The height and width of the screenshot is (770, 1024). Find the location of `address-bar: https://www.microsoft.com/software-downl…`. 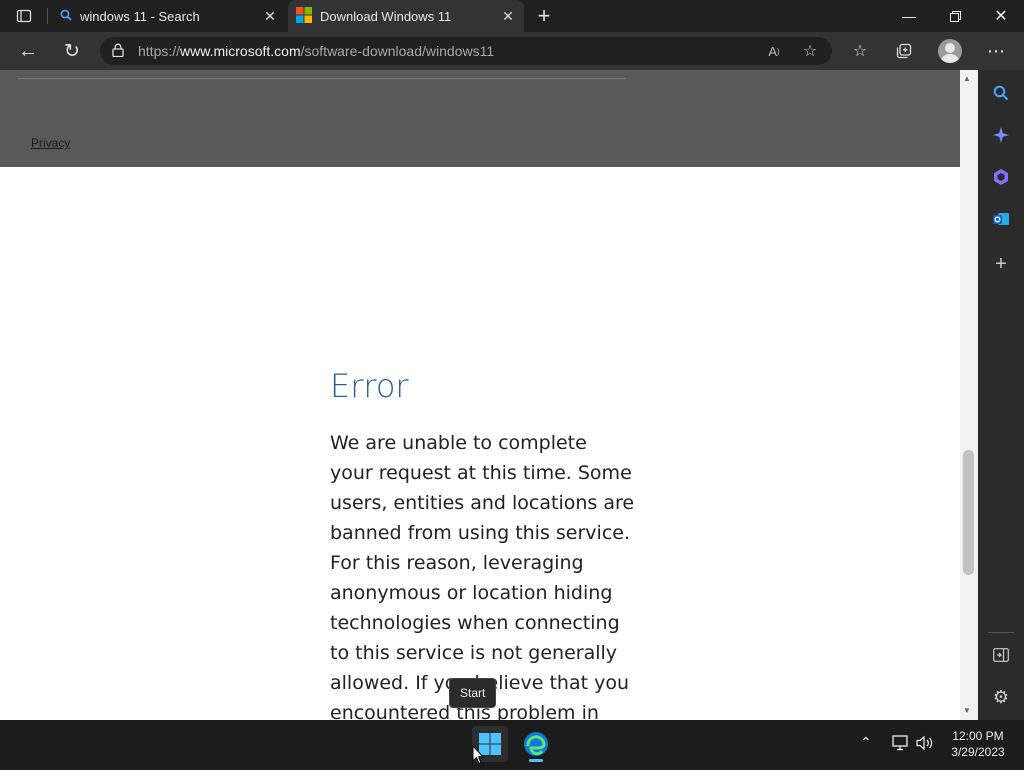

address-bar: https://www.microsoft.com/software-downl… is located at coordinates (466, 51).